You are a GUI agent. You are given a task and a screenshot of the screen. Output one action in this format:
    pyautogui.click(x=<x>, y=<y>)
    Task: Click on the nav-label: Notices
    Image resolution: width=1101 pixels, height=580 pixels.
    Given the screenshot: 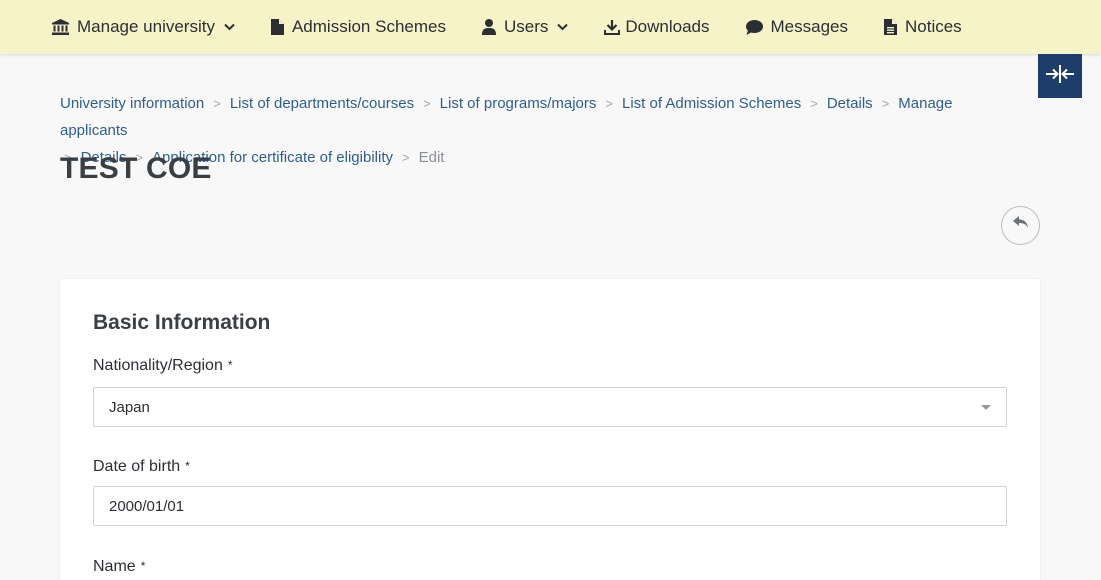 What is the action you would take?
    pyautogui.click(x=933, y=26)
    